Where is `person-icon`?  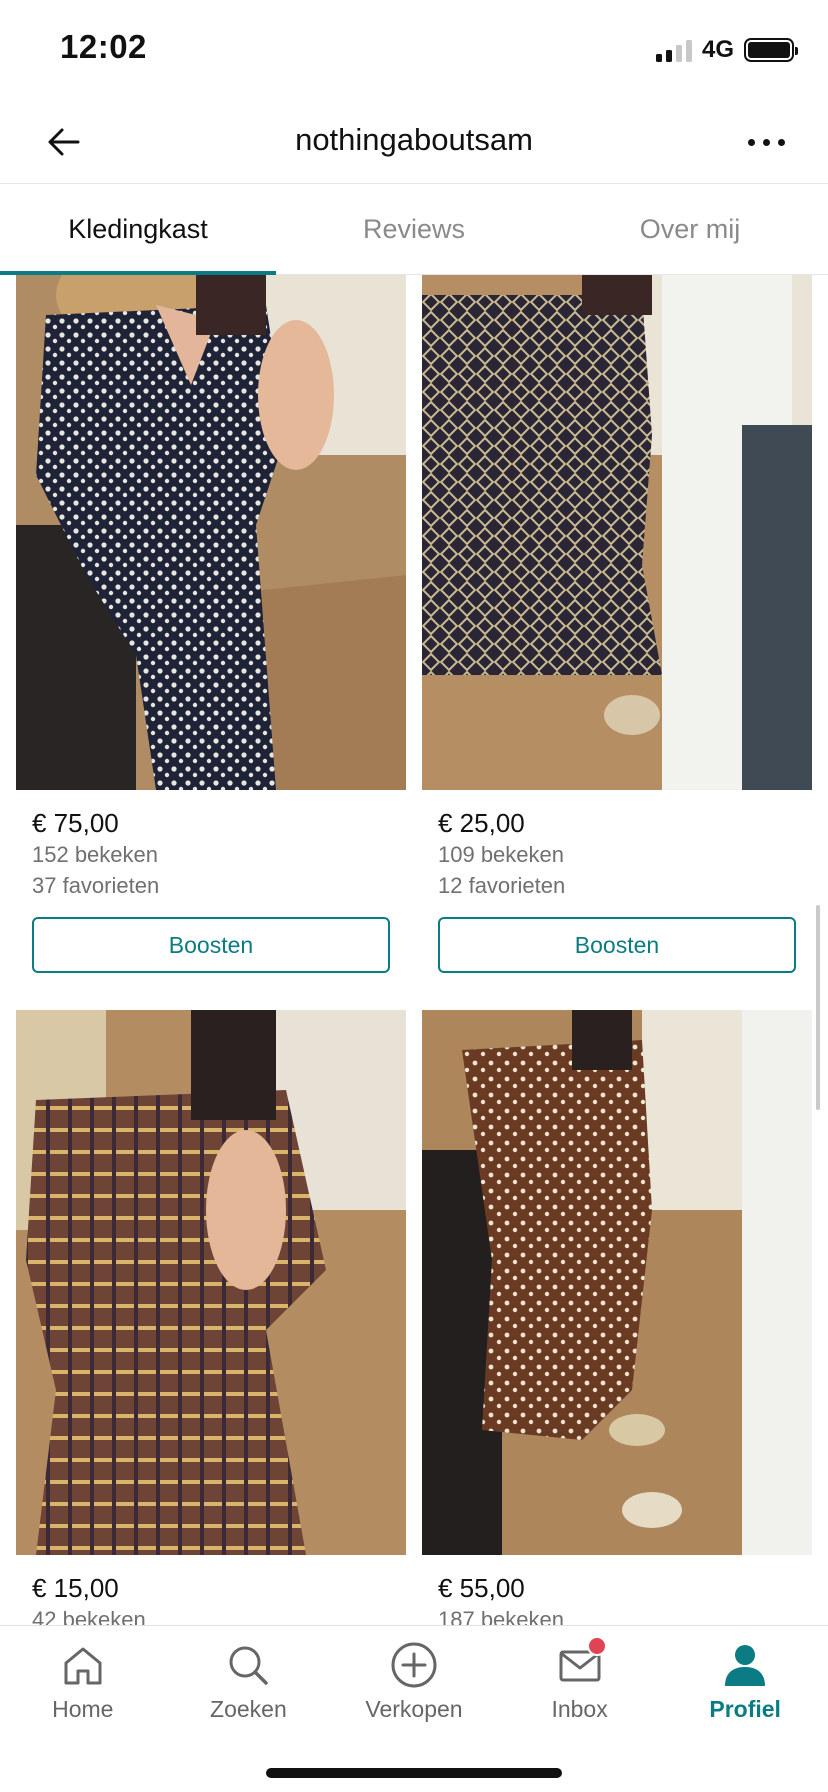 person-icon is located at coordinates (745, 1665).